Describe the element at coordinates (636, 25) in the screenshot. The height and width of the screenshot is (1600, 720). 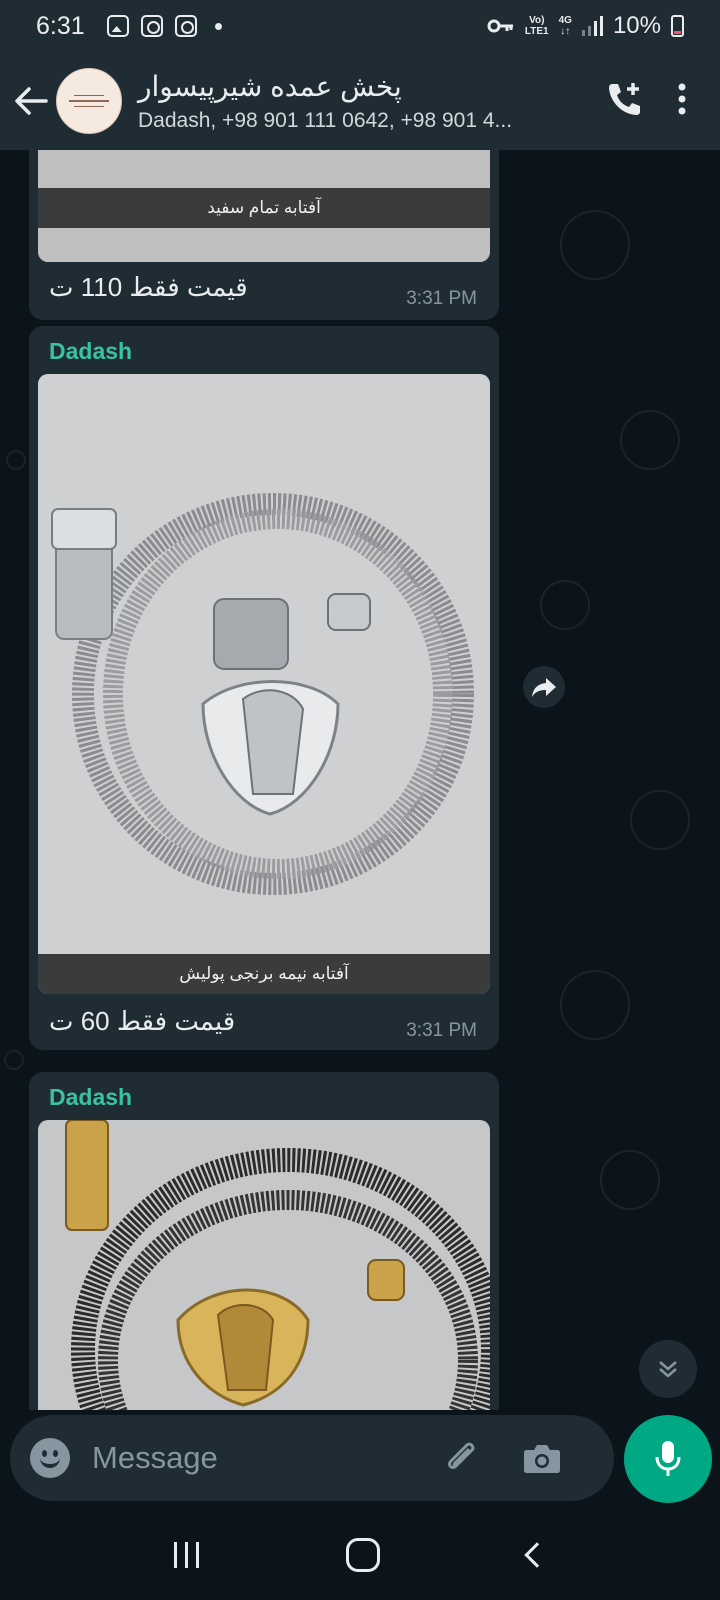
I see `battery-percent: 10%` at that location.